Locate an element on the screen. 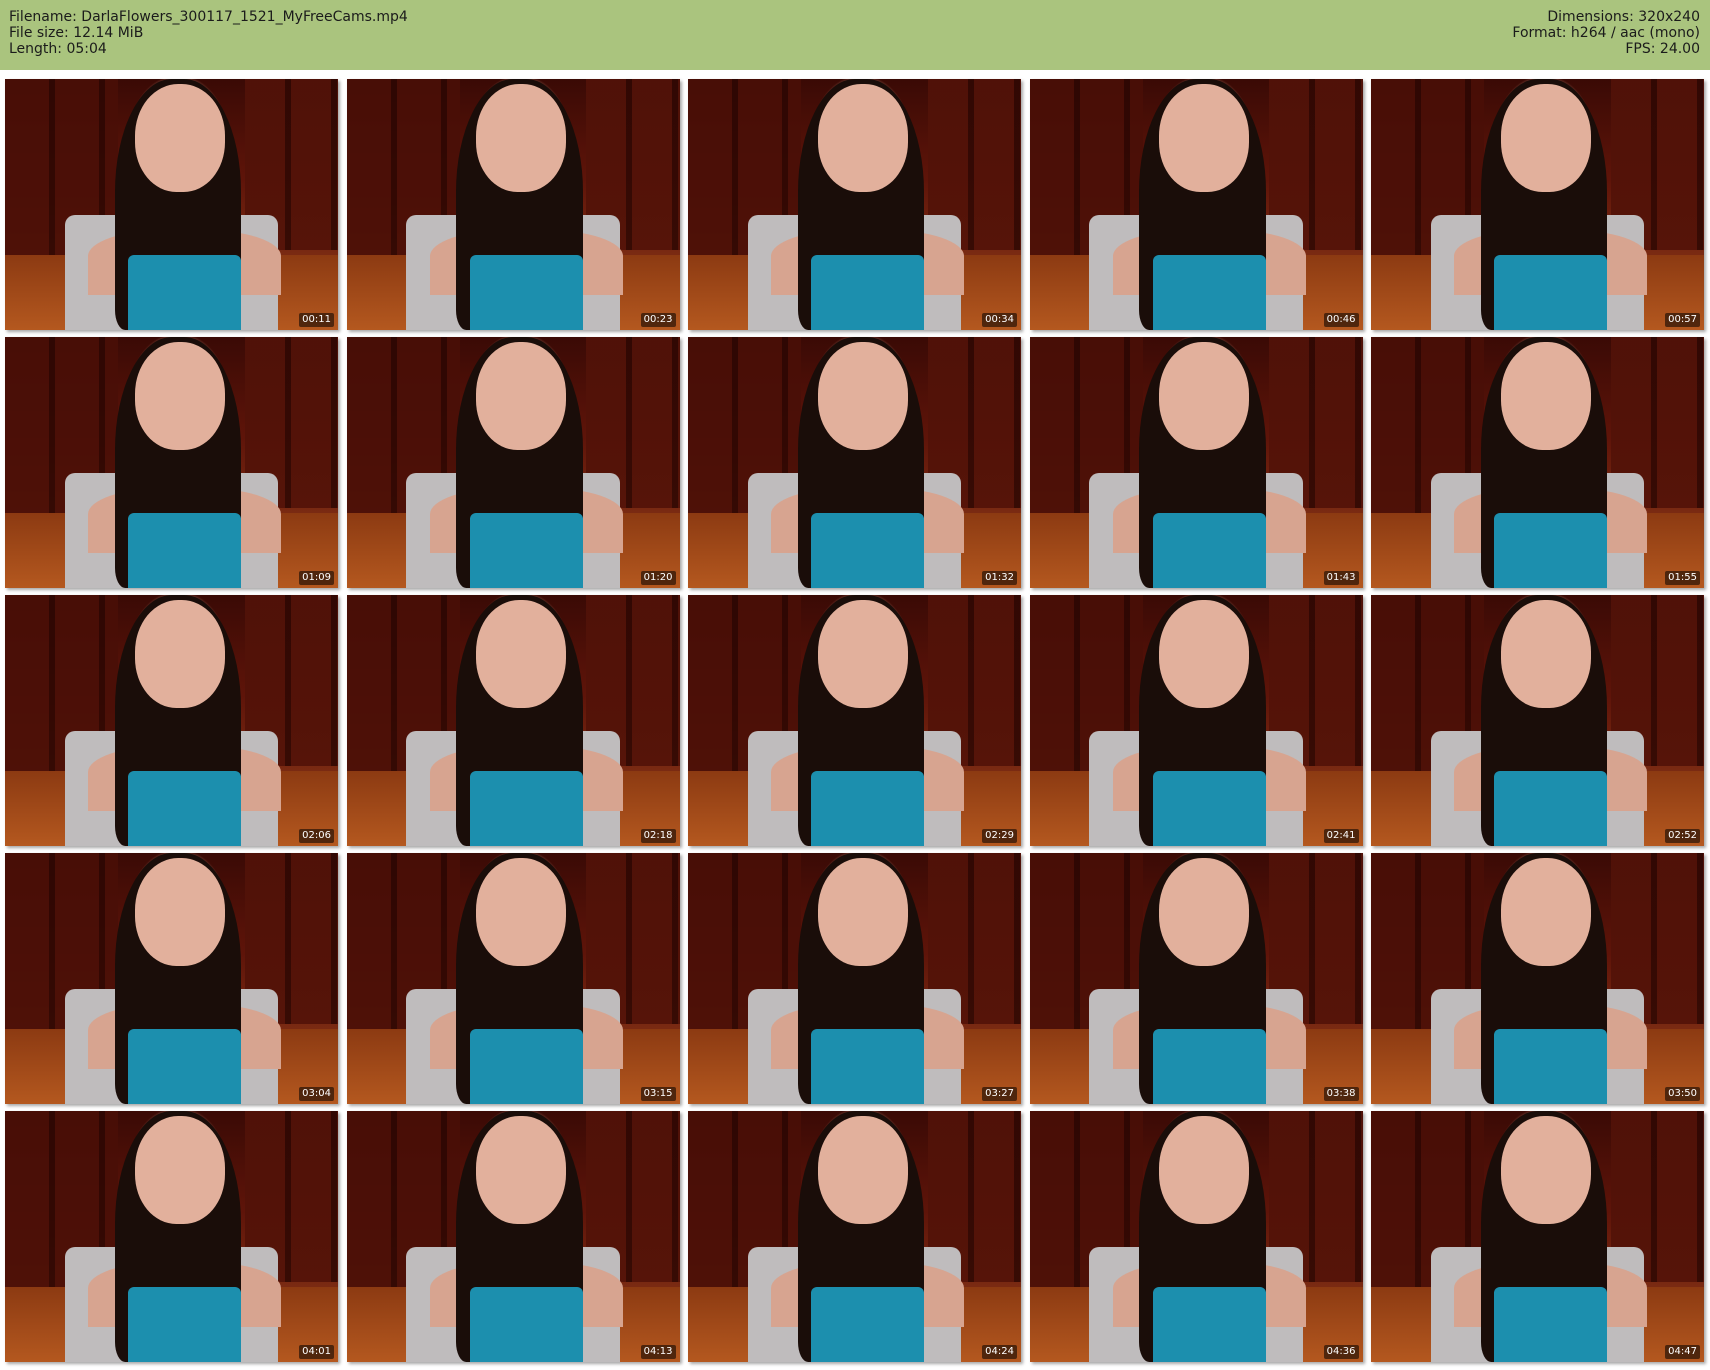 The height and width of the screenshot is (1370, 1710). timestamp-label: 01:09 is located at coordinates (316, 578).